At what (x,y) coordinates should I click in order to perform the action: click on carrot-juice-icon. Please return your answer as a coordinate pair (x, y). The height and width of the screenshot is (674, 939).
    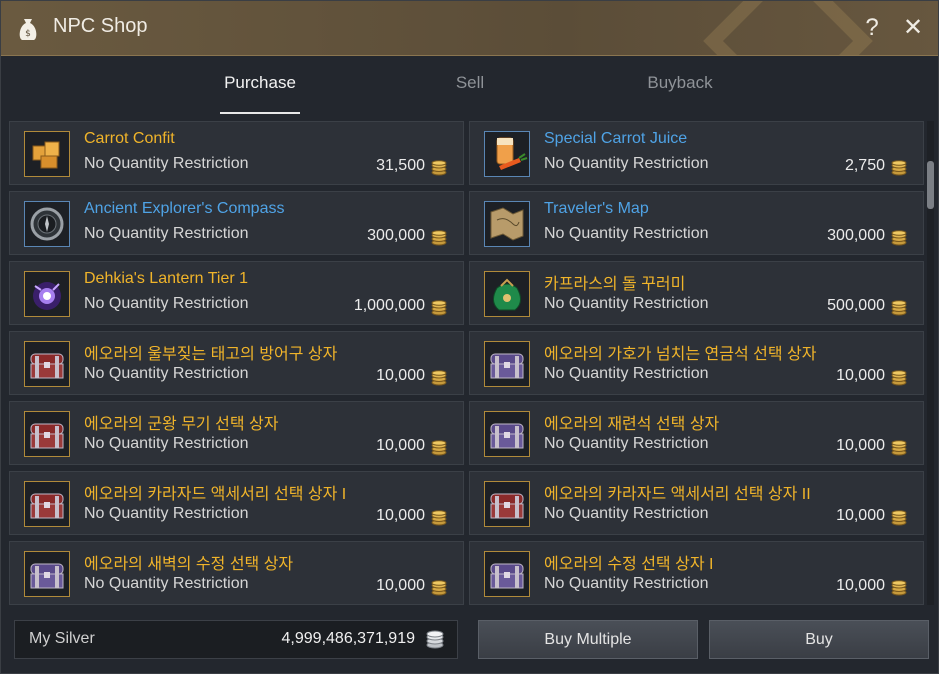
    Looking at the image, I should click on (507, 154).